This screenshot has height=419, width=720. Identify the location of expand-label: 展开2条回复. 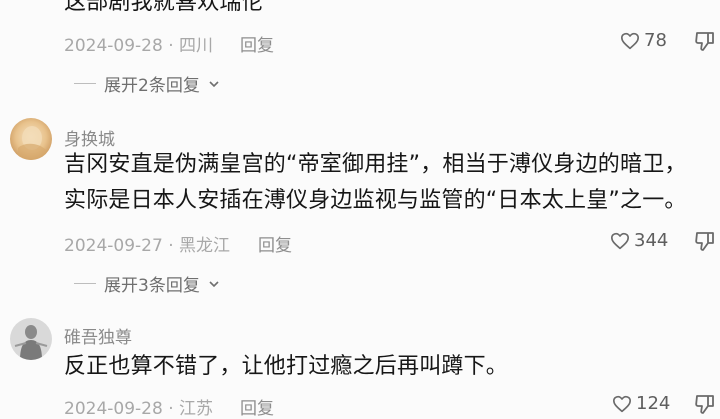
(152, 86).